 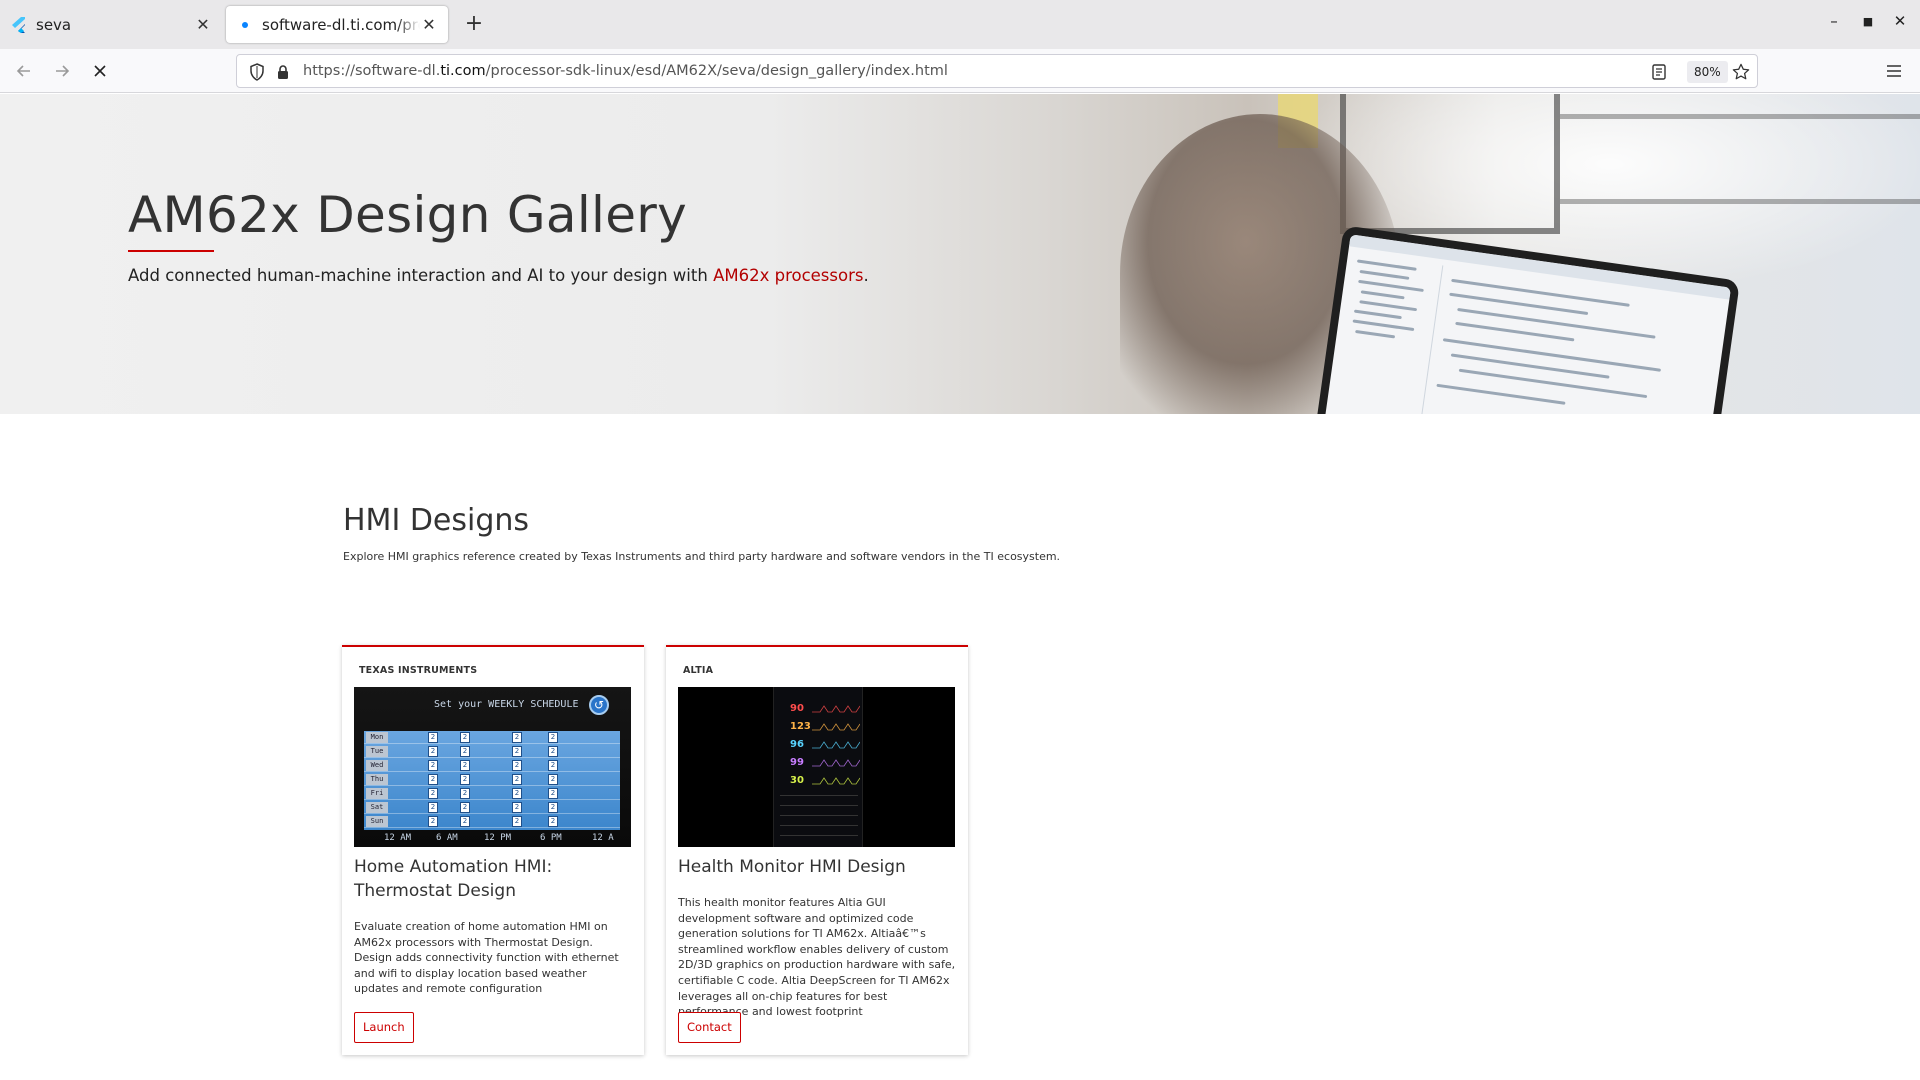 I want to click on back-circle-icon: ↺, so click(x=599, y=705).